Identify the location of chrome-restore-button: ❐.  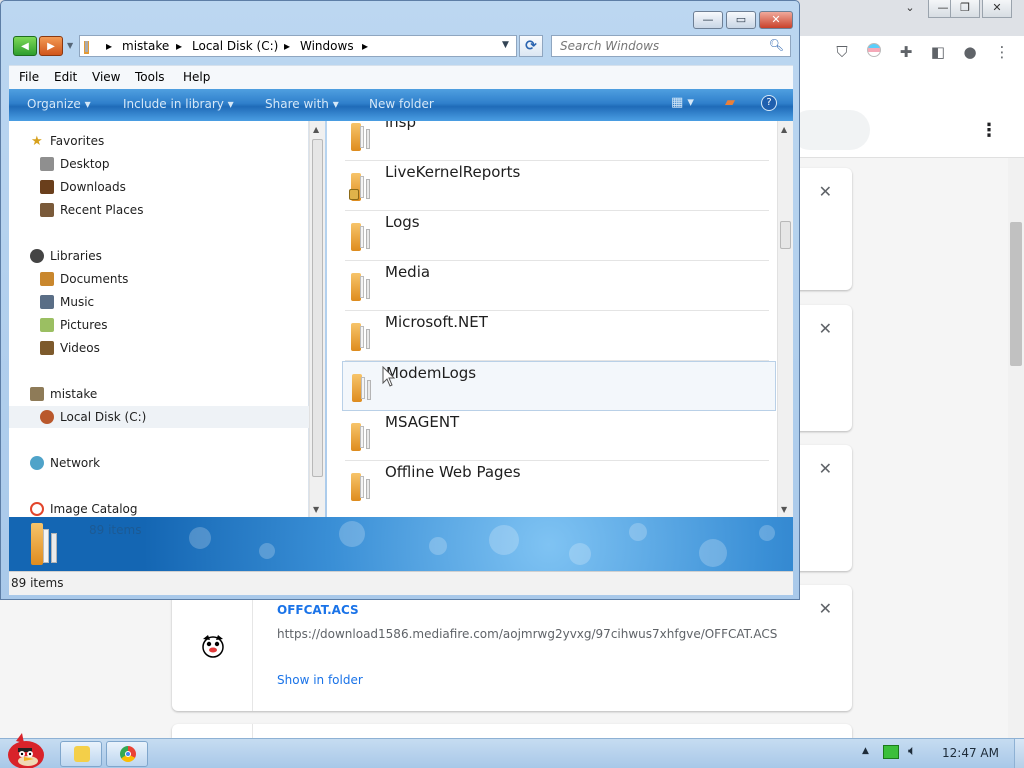
(965, 9).